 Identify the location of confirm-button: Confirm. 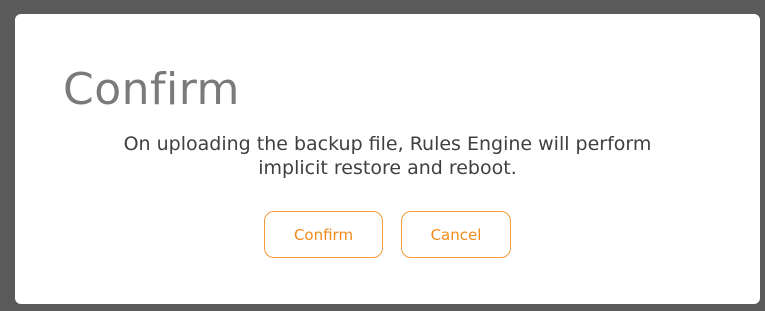
(323, 234).